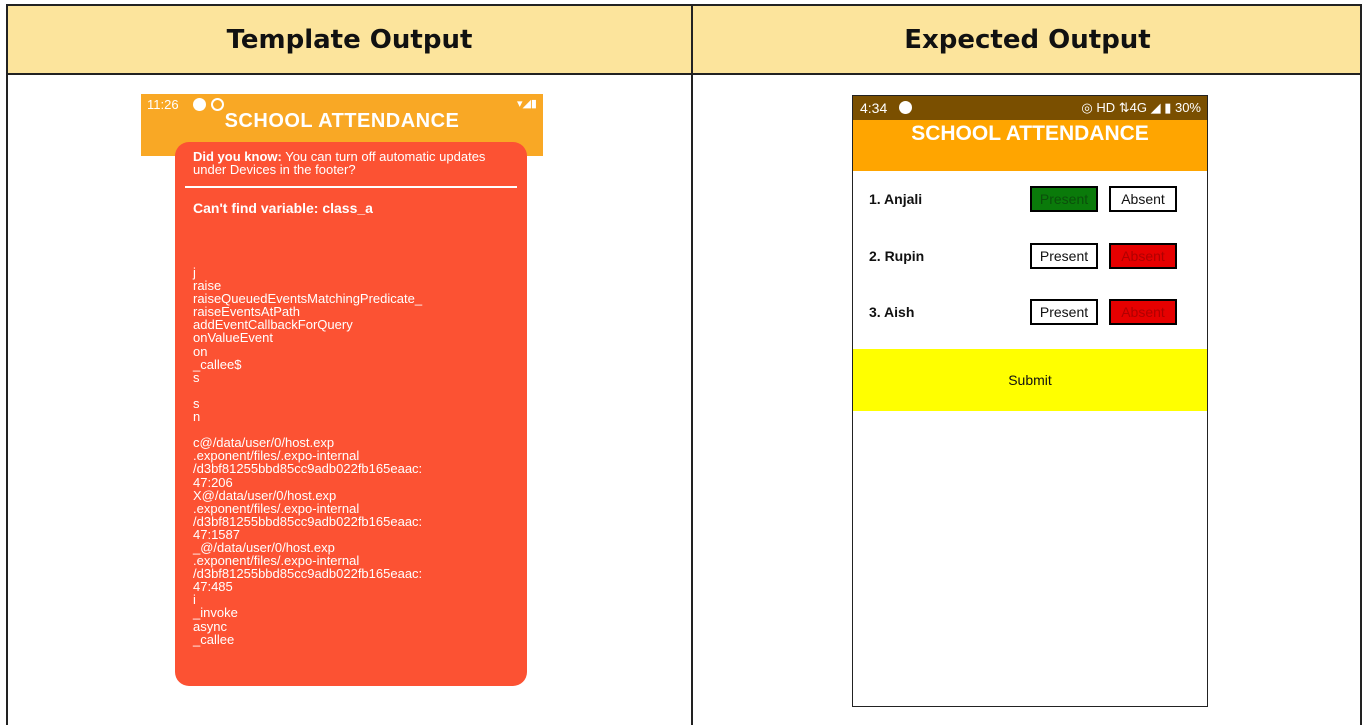 This screenshot has height=725, width=1368. Describe the element at coordinates (905, 107) in the screenshot. I see `app-notification-icon` at that location.